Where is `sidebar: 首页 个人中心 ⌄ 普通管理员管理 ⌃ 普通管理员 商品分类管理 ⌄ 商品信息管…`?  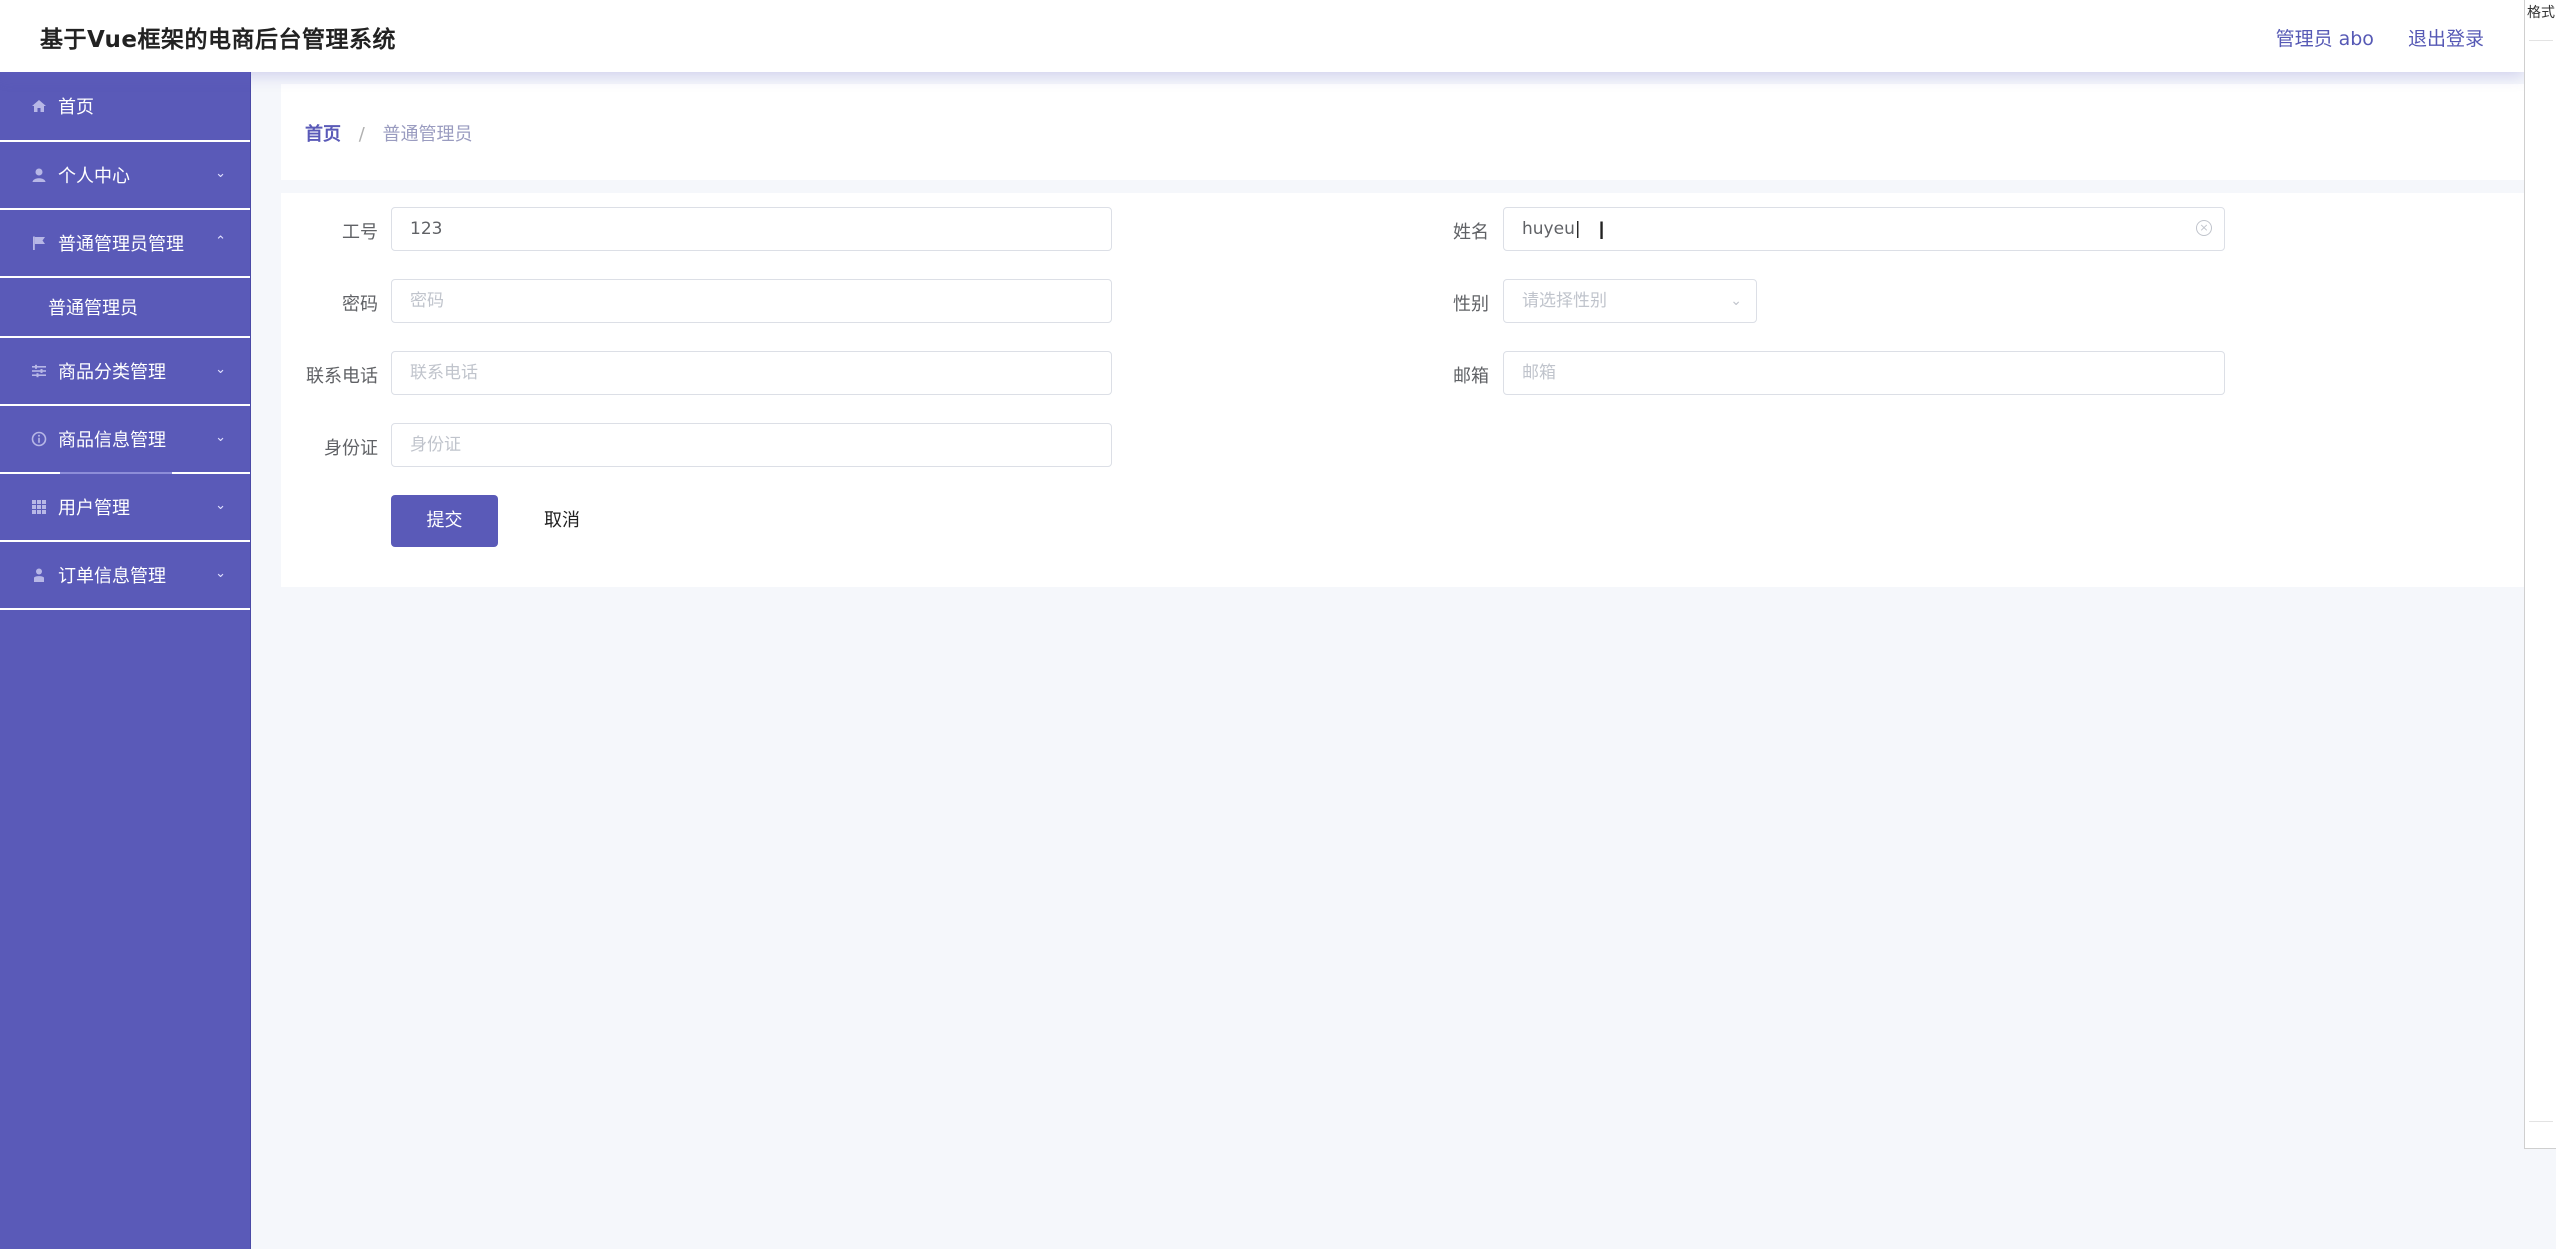
sidebar: 首页 个人中心 ⌄ 普通管理员管理 ⌃ 普通管理员 商品分类管理 ⌄ 商品信息管… is located at coordinates (125, 660).